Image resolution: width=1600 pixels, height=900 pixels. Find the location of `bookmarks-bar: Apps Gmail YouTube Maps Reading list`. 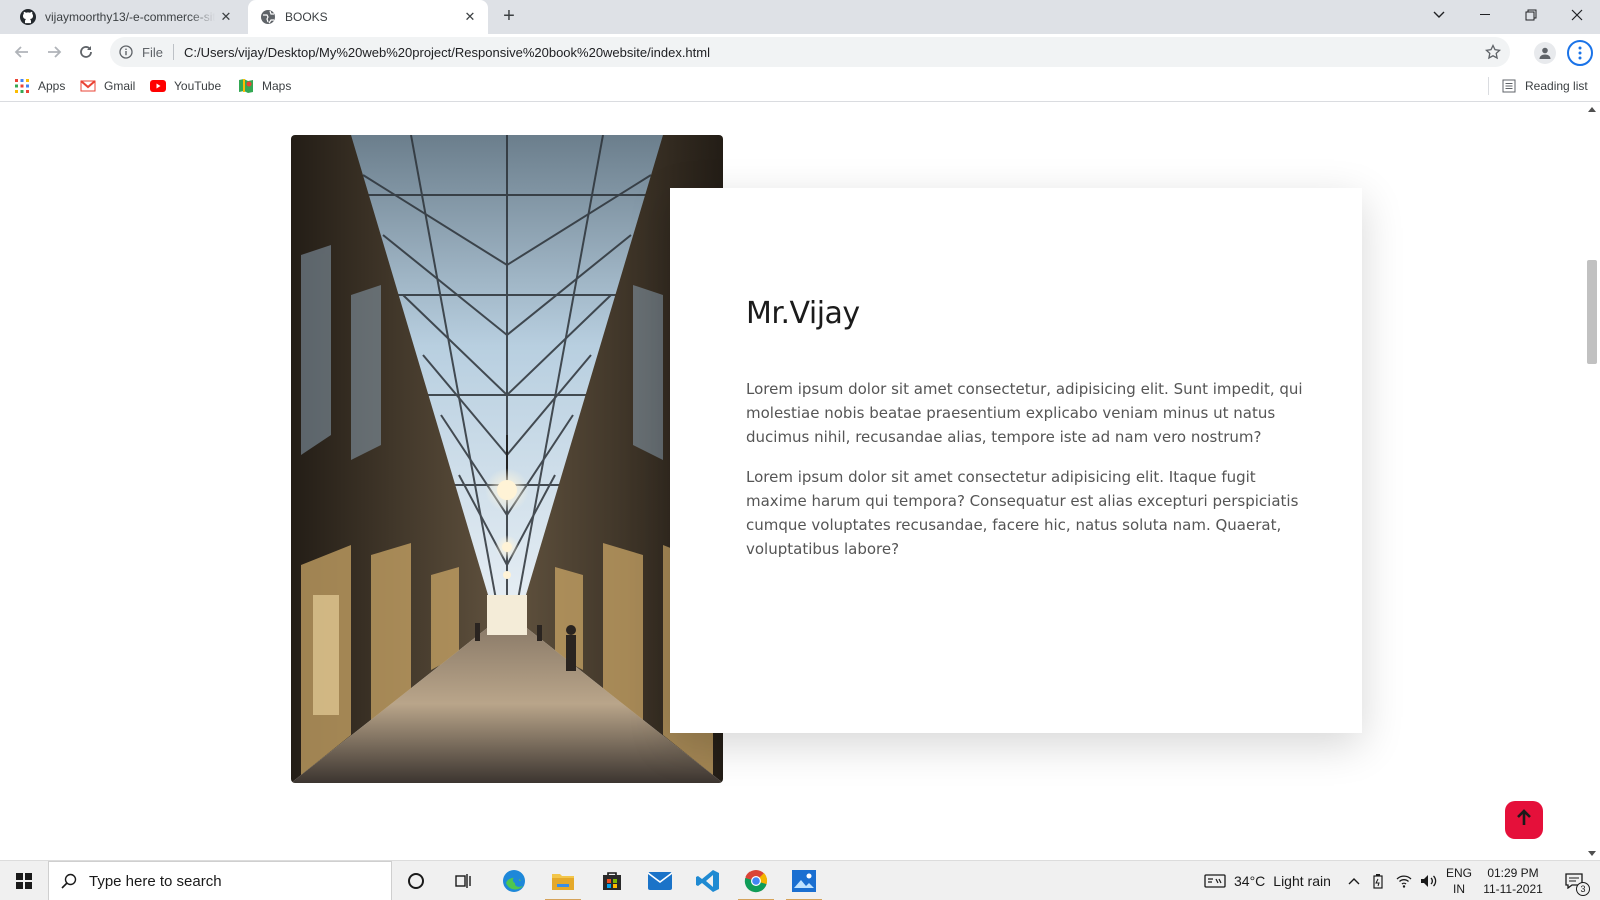

bookmarks-bar: Apps Gmail YouTube Maps Reading list is located at coordinates (800, 86).